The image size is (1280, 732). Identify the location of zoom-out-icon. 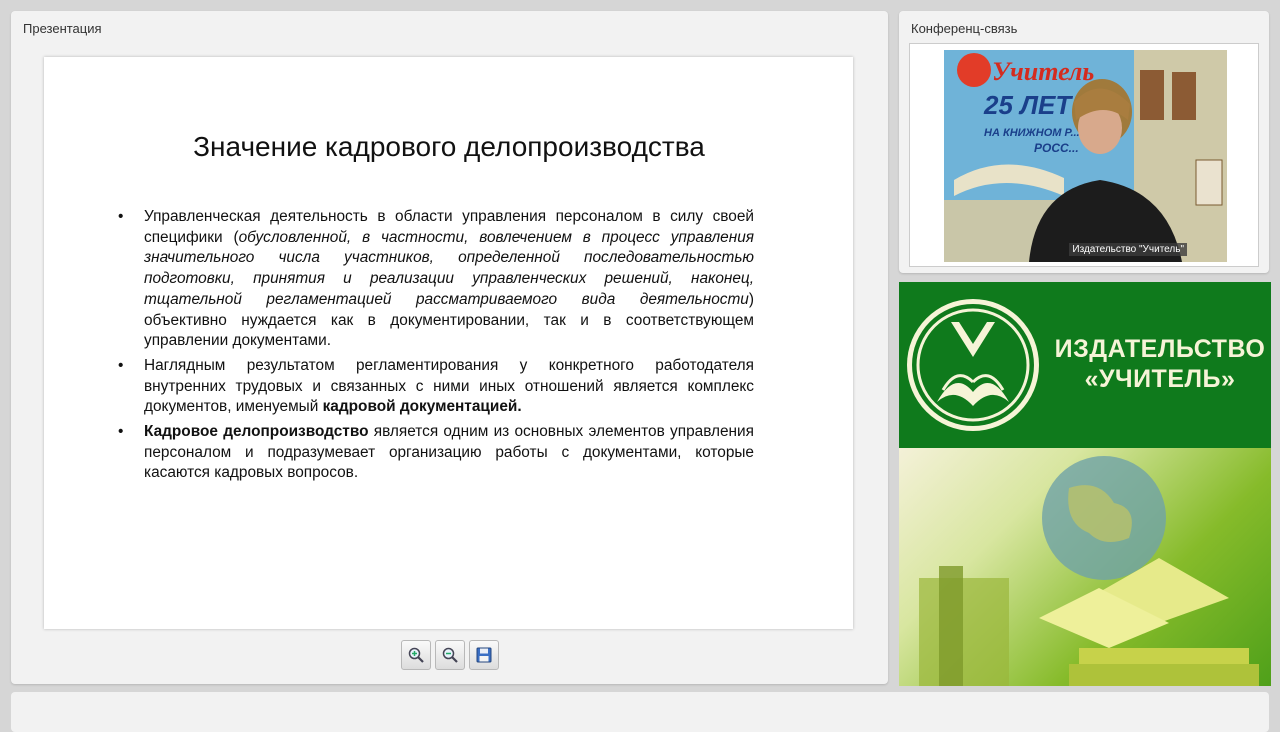
(450, 655).